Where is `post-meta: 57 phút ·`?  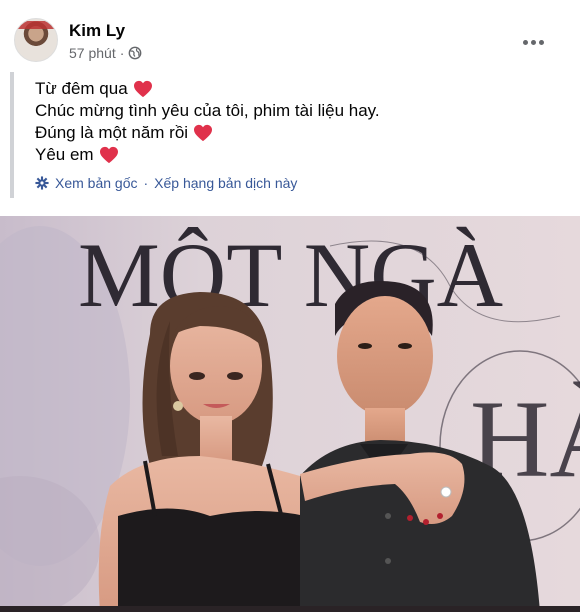 post-meta: 57 phút · is located at coordinates (105, 53).